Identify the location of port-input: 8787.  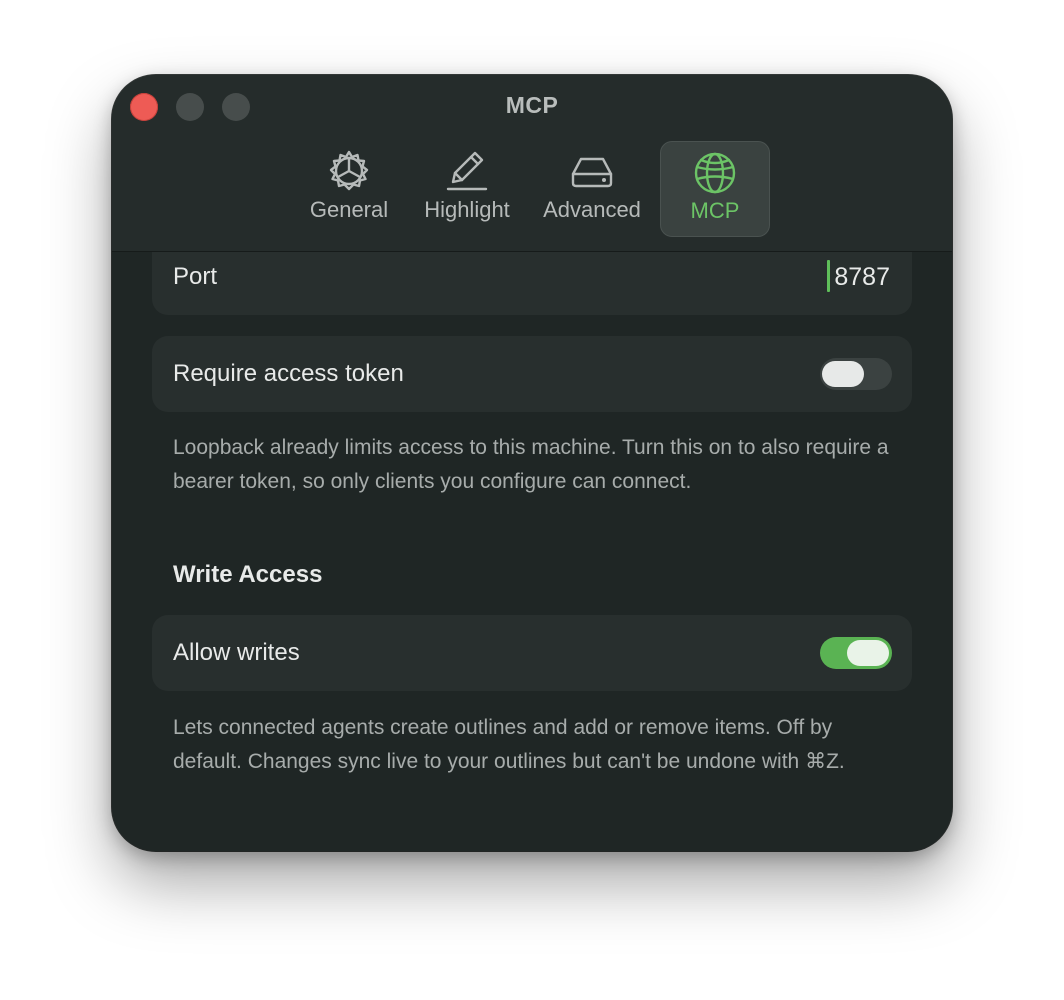
(862, 277).